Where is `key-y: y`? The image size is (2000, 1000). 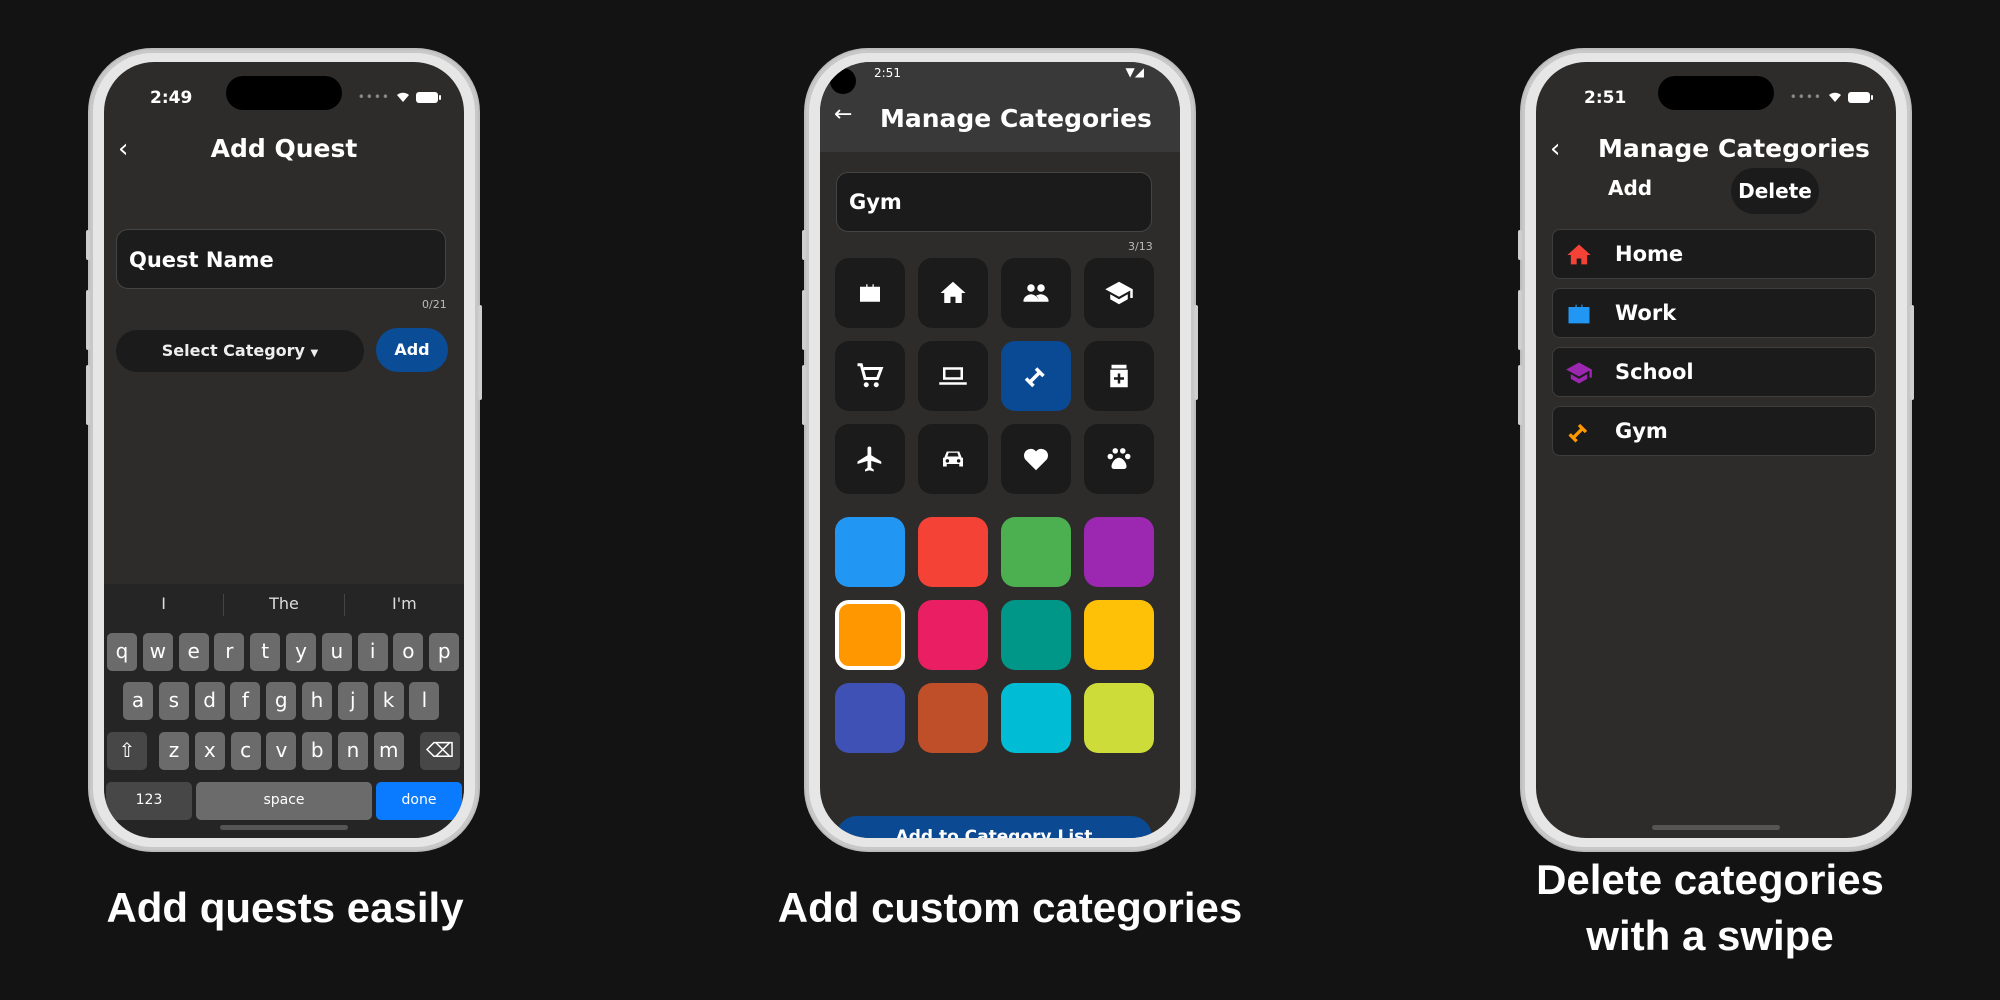 key-y: y is located at coordinates (301, 652).